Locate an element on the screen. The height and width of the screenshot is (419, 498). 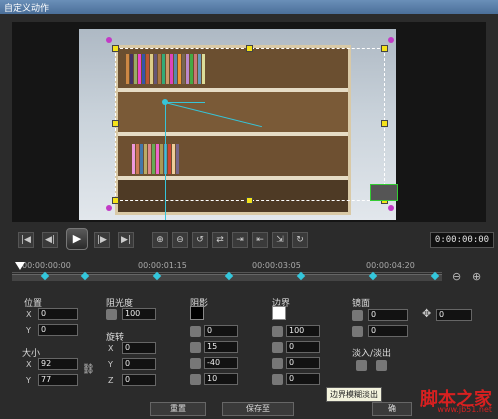
keyframe-tool-7: ⇲ is located at coordinates (280, 240).